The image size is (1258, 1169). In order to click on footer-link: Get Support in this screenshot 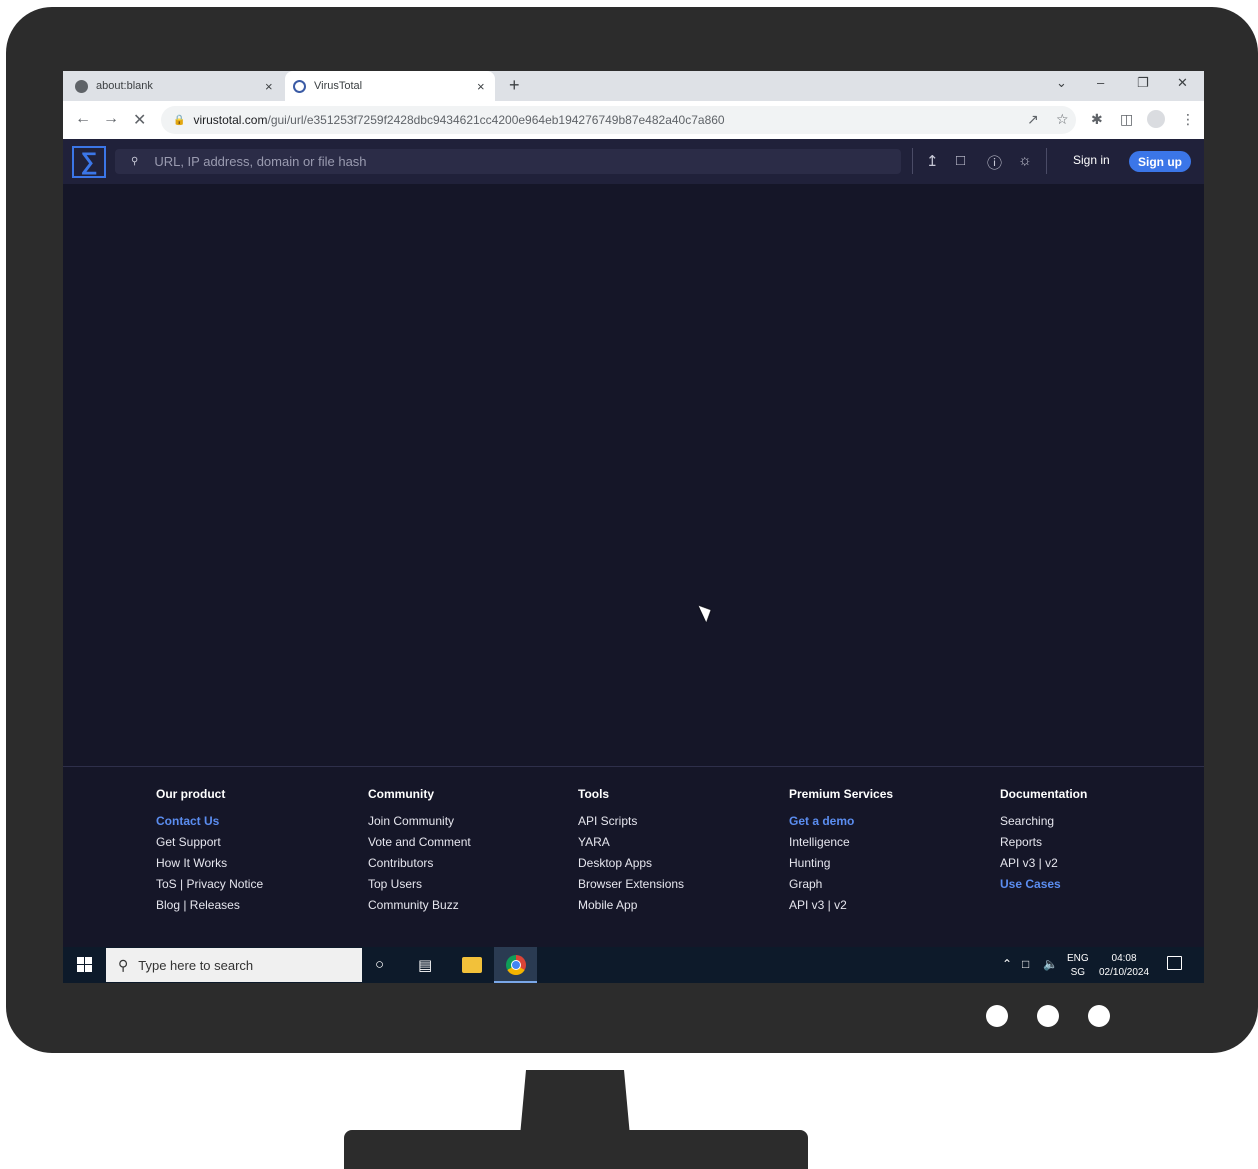, I will do `click(209, 845)`.